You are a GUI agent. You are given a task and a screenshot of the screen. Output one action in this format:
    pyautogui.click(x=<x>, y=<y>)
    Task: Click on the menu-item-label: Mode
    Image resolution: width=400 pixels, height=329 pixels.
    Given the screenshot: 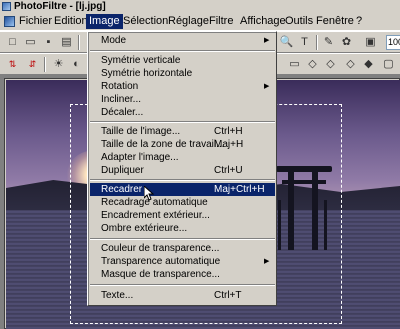 What is the action you would take?
    pyautogui.click(x=114, y=40)
    